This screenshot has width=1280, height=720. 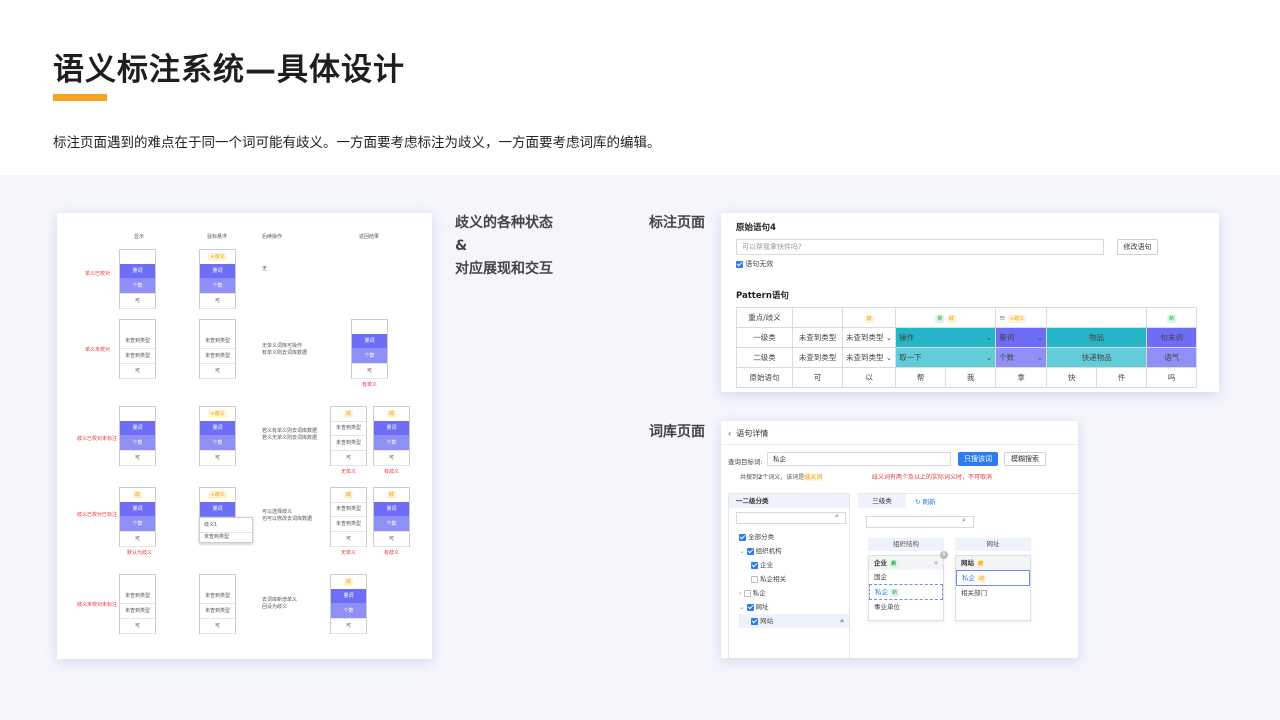 I want to click on col-header-hover: 鼠标悬浮, so click(x=217, y=237).